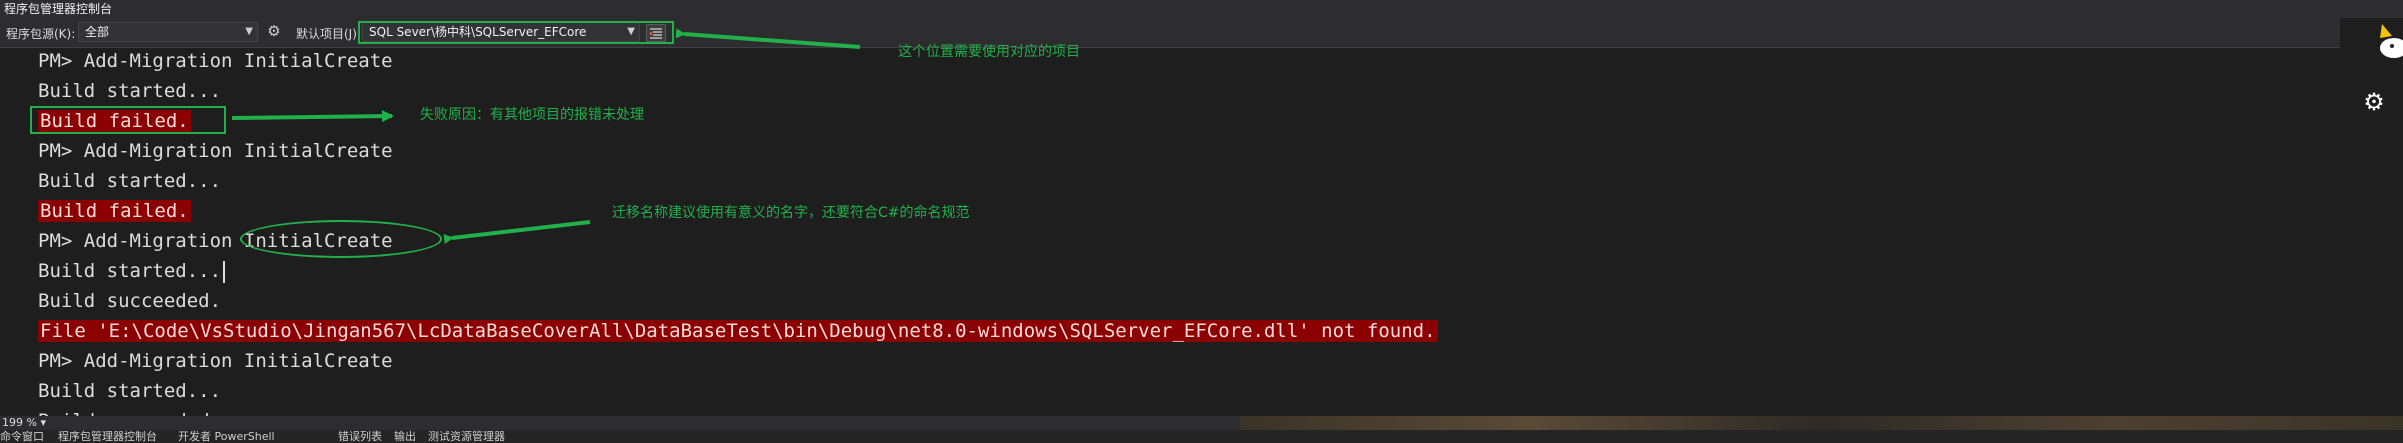  I want to click on naming-arrow, so click(517, 232).